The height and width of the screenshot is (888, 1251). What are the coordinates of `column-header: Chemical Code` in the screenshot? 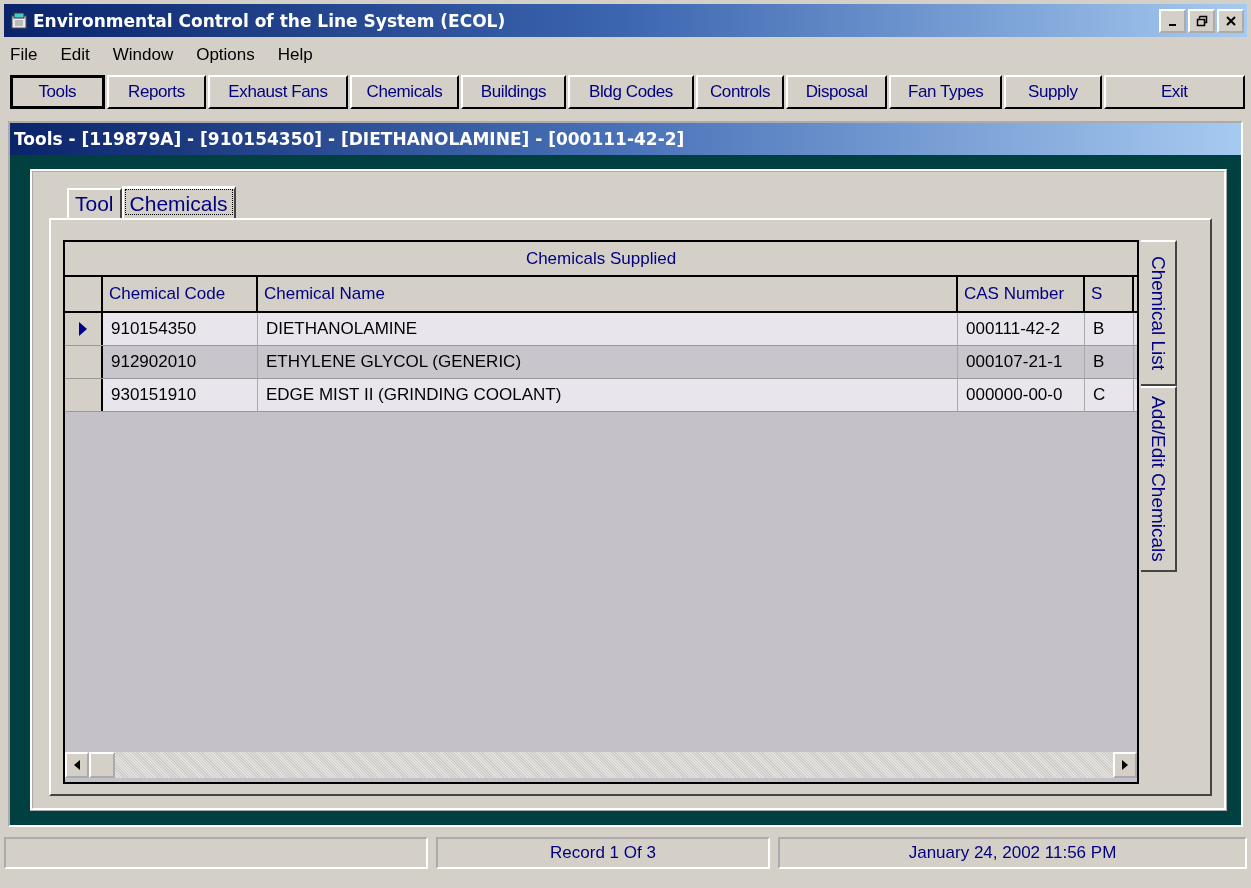 It's located at (180, 294).